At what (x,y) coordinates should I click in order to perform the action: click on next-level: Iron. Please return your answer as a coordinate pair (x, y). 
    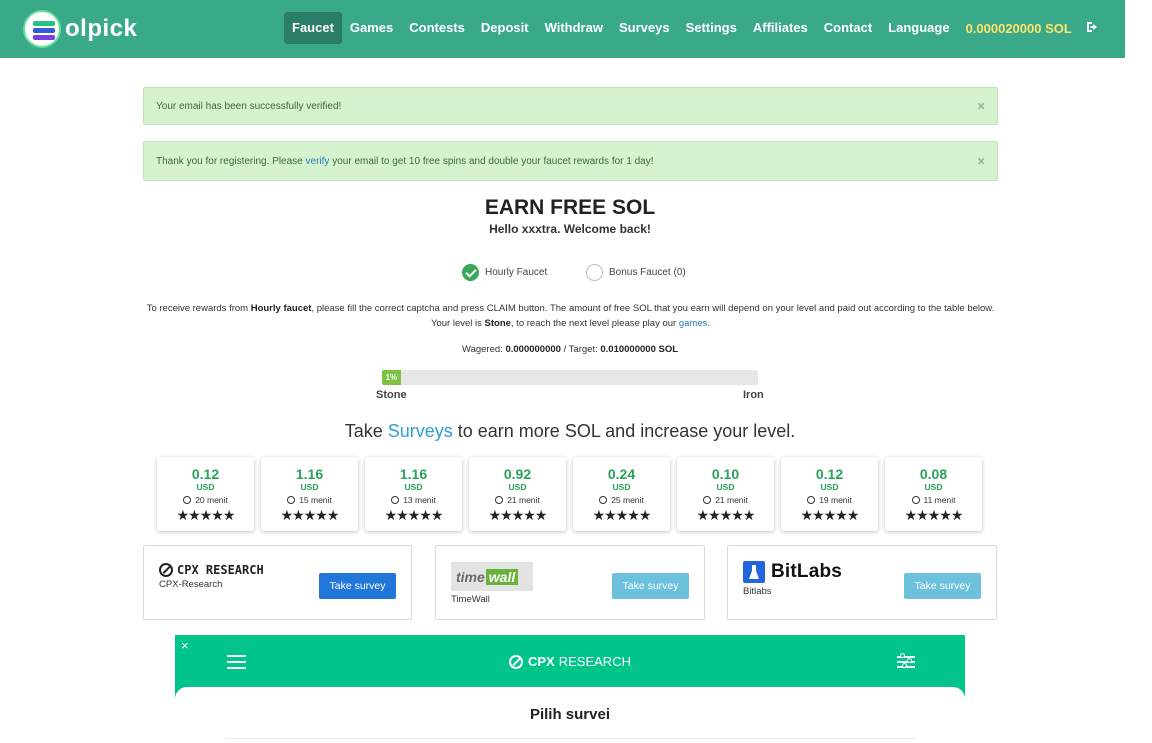
    Looking at the image, I should click on (753, 395).